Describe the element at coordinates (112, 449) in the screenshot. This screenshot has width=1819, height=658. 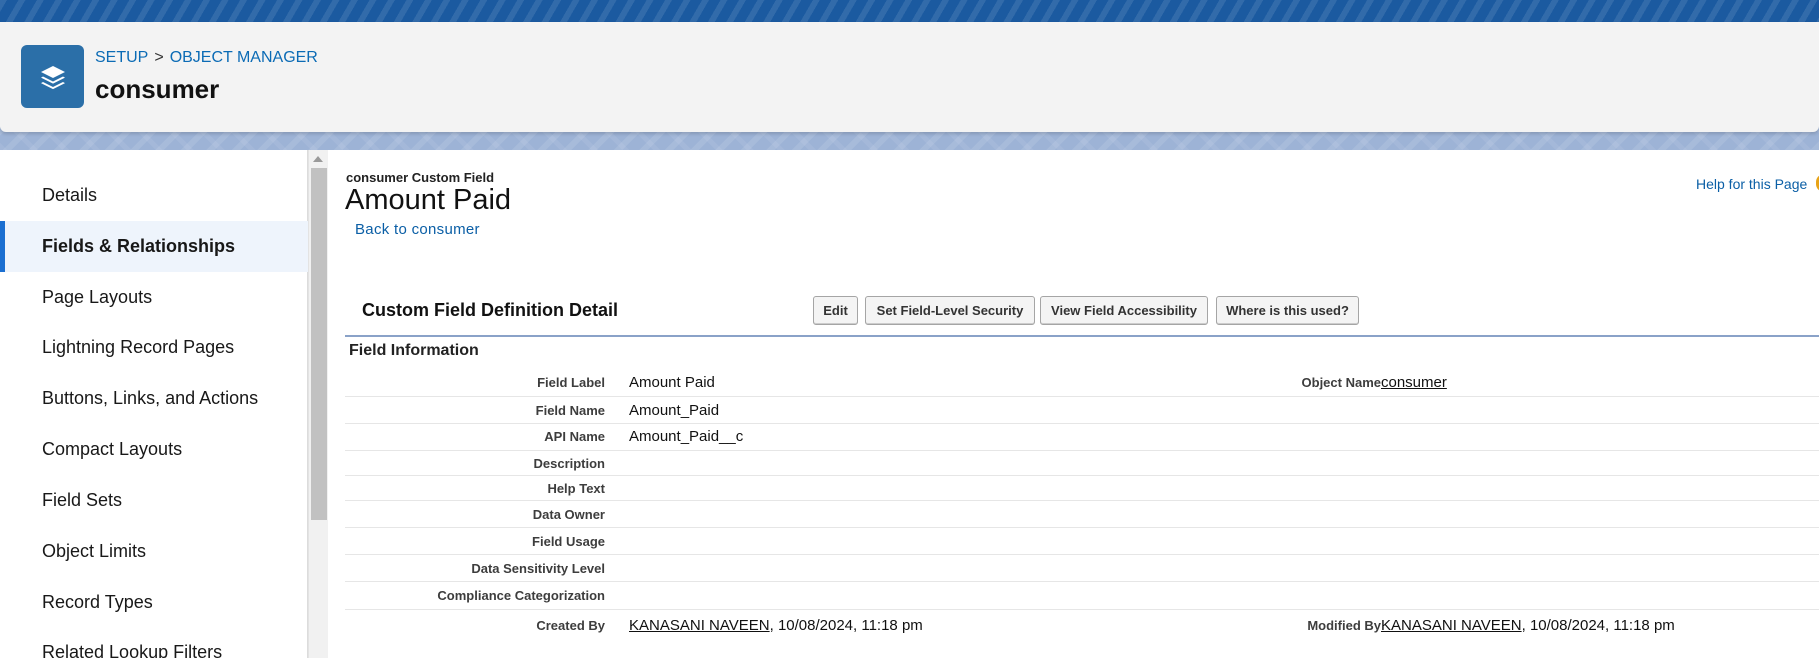
I see `sidebar-item-label: Compact Layouts` at that location.